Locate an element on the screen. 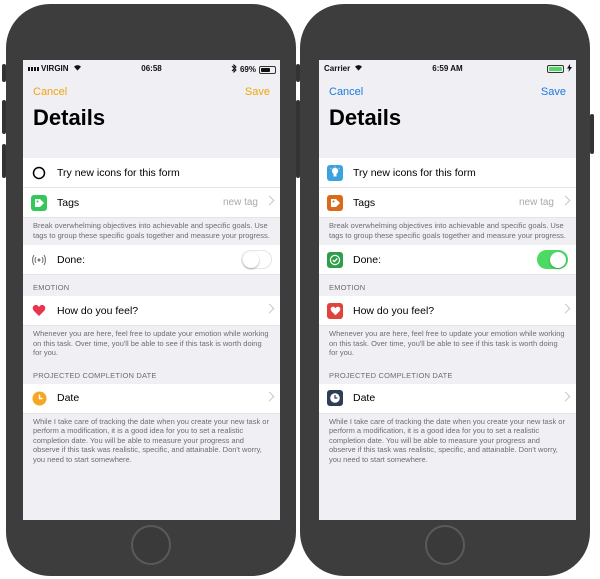 This screenshot has width=600, height=579. status-right is located at coordinates (559, 69).